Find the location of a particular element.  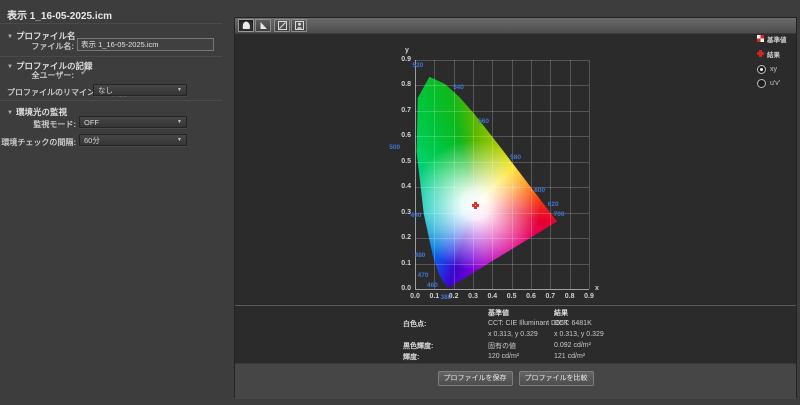

wavelength-label: 620 is located at coordinates (553, 205).